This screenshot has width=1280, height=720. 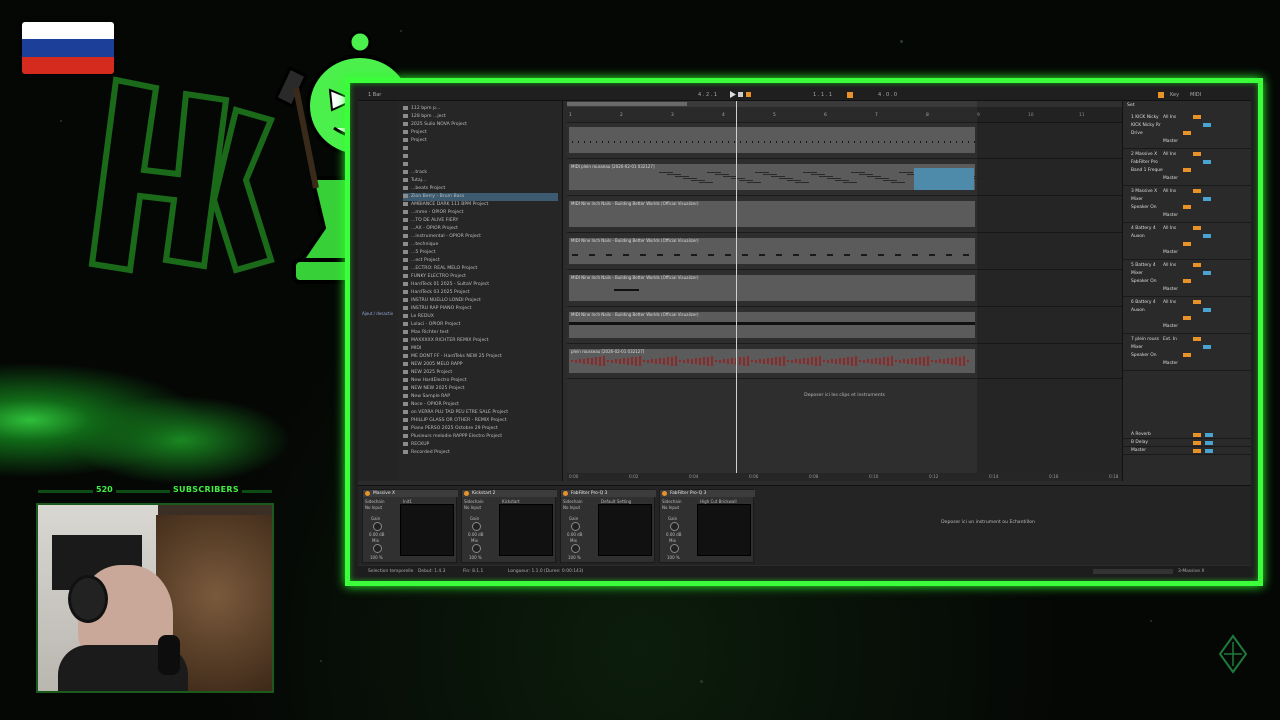 I want to click on browser-item: Max Richter test, so click(x=426, y=333).